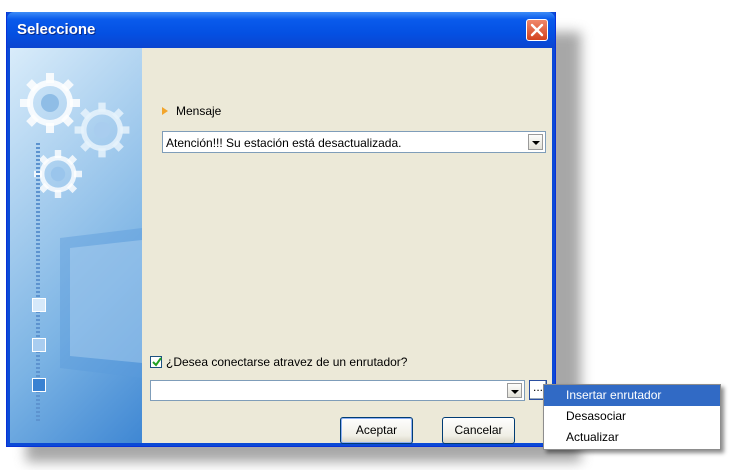 This screenshot has width=732, height=470. I want to click on arrow-icon, so click(165, 111).